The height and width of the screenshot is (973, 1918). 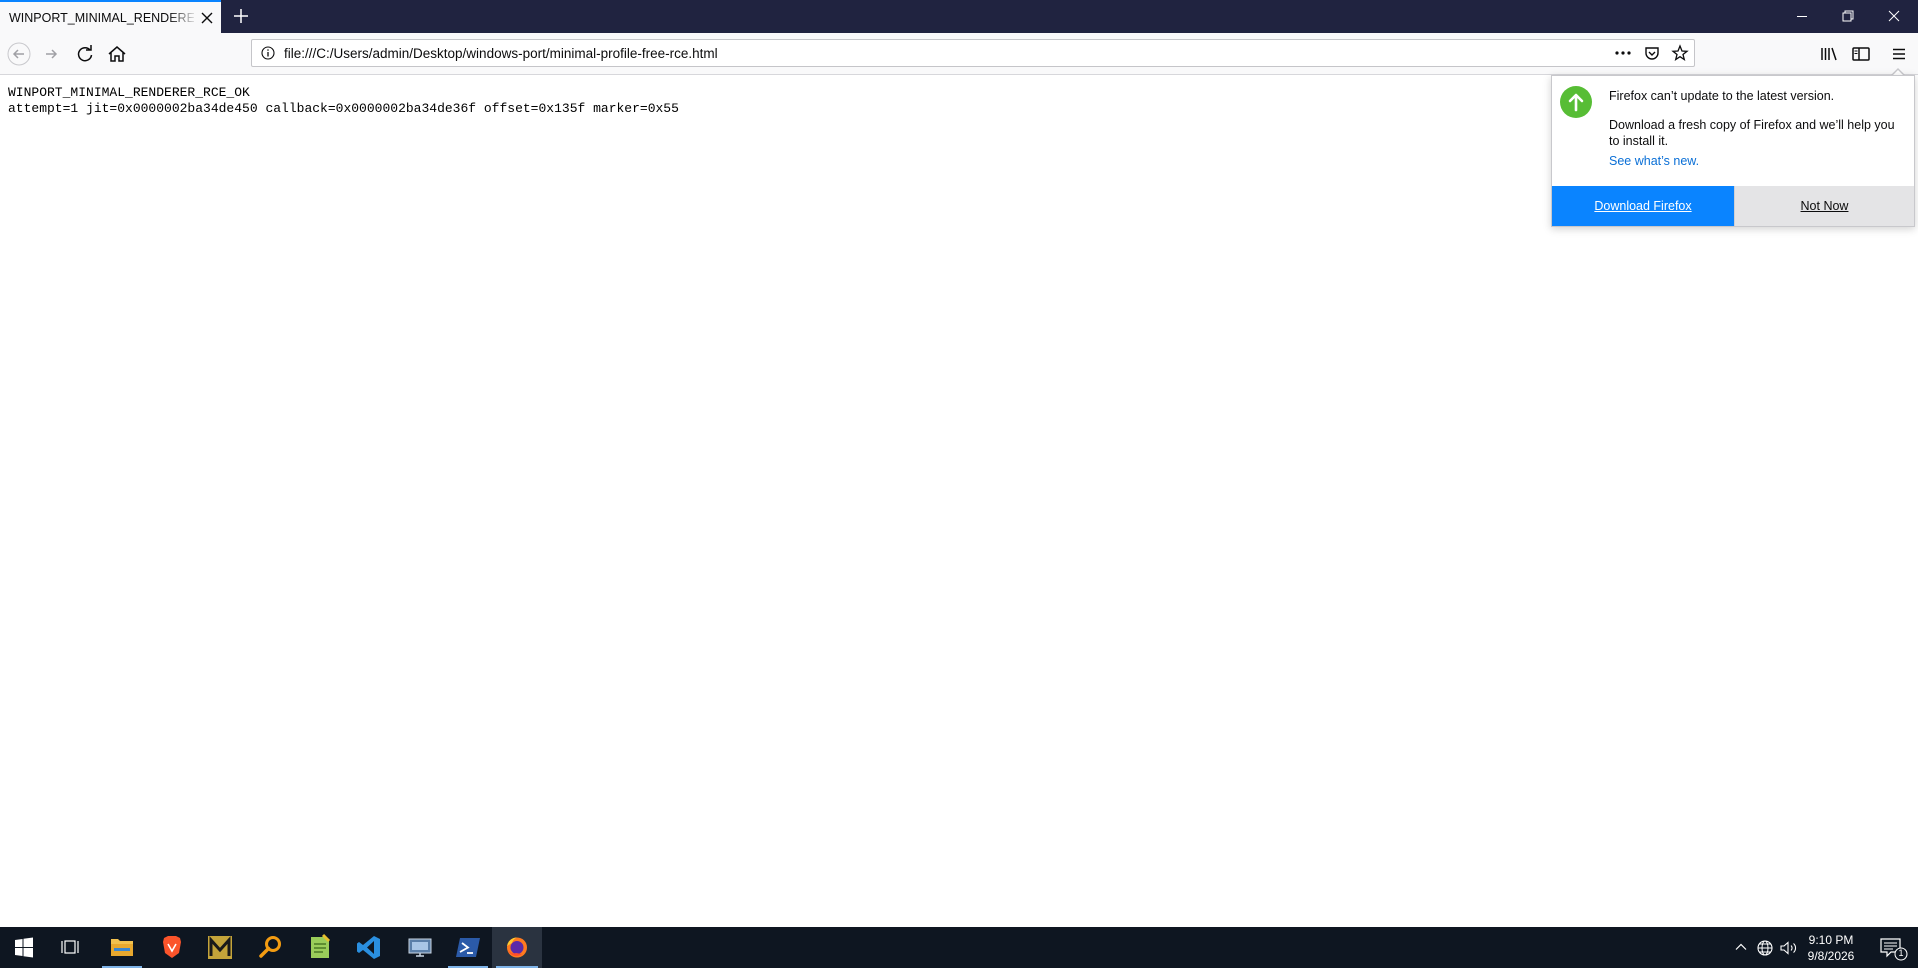 I want to click on sidebar-icon, so click(x=1861, y=54).